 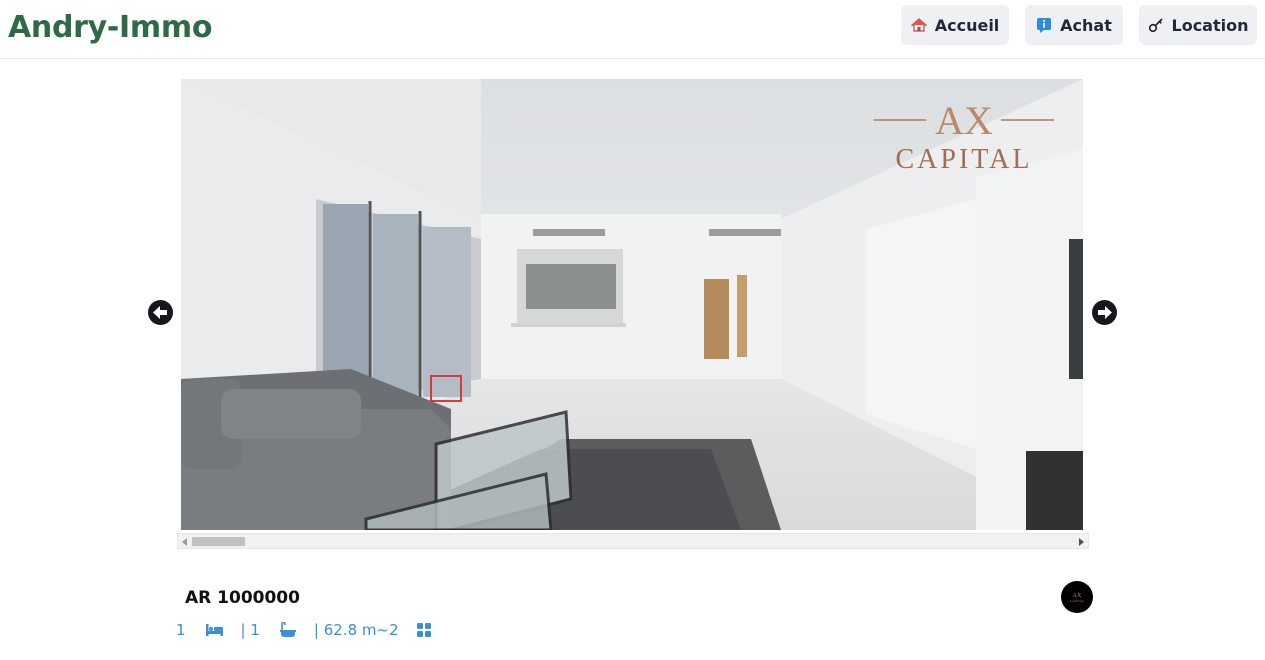 What do you see at coordinates (423, 630) in the screenshot?
I see `grid-icon` at bounding box center [423, 630].